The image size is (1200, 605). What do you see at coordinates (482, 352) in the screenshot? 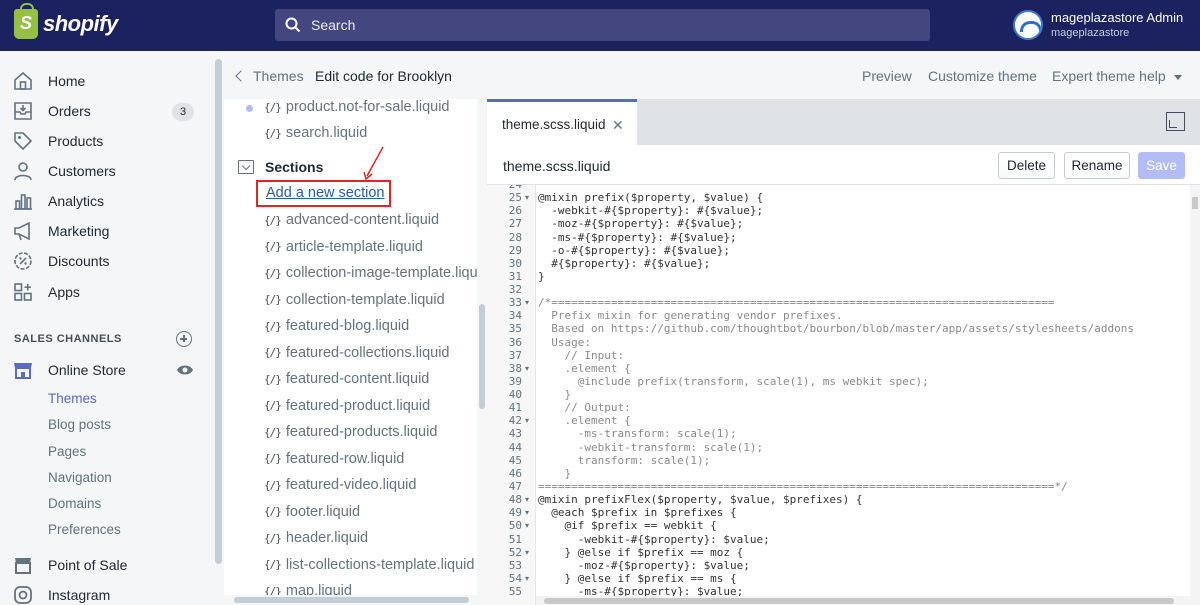
I see `file-tree-scrollbar` at bounding box center [482, 352].